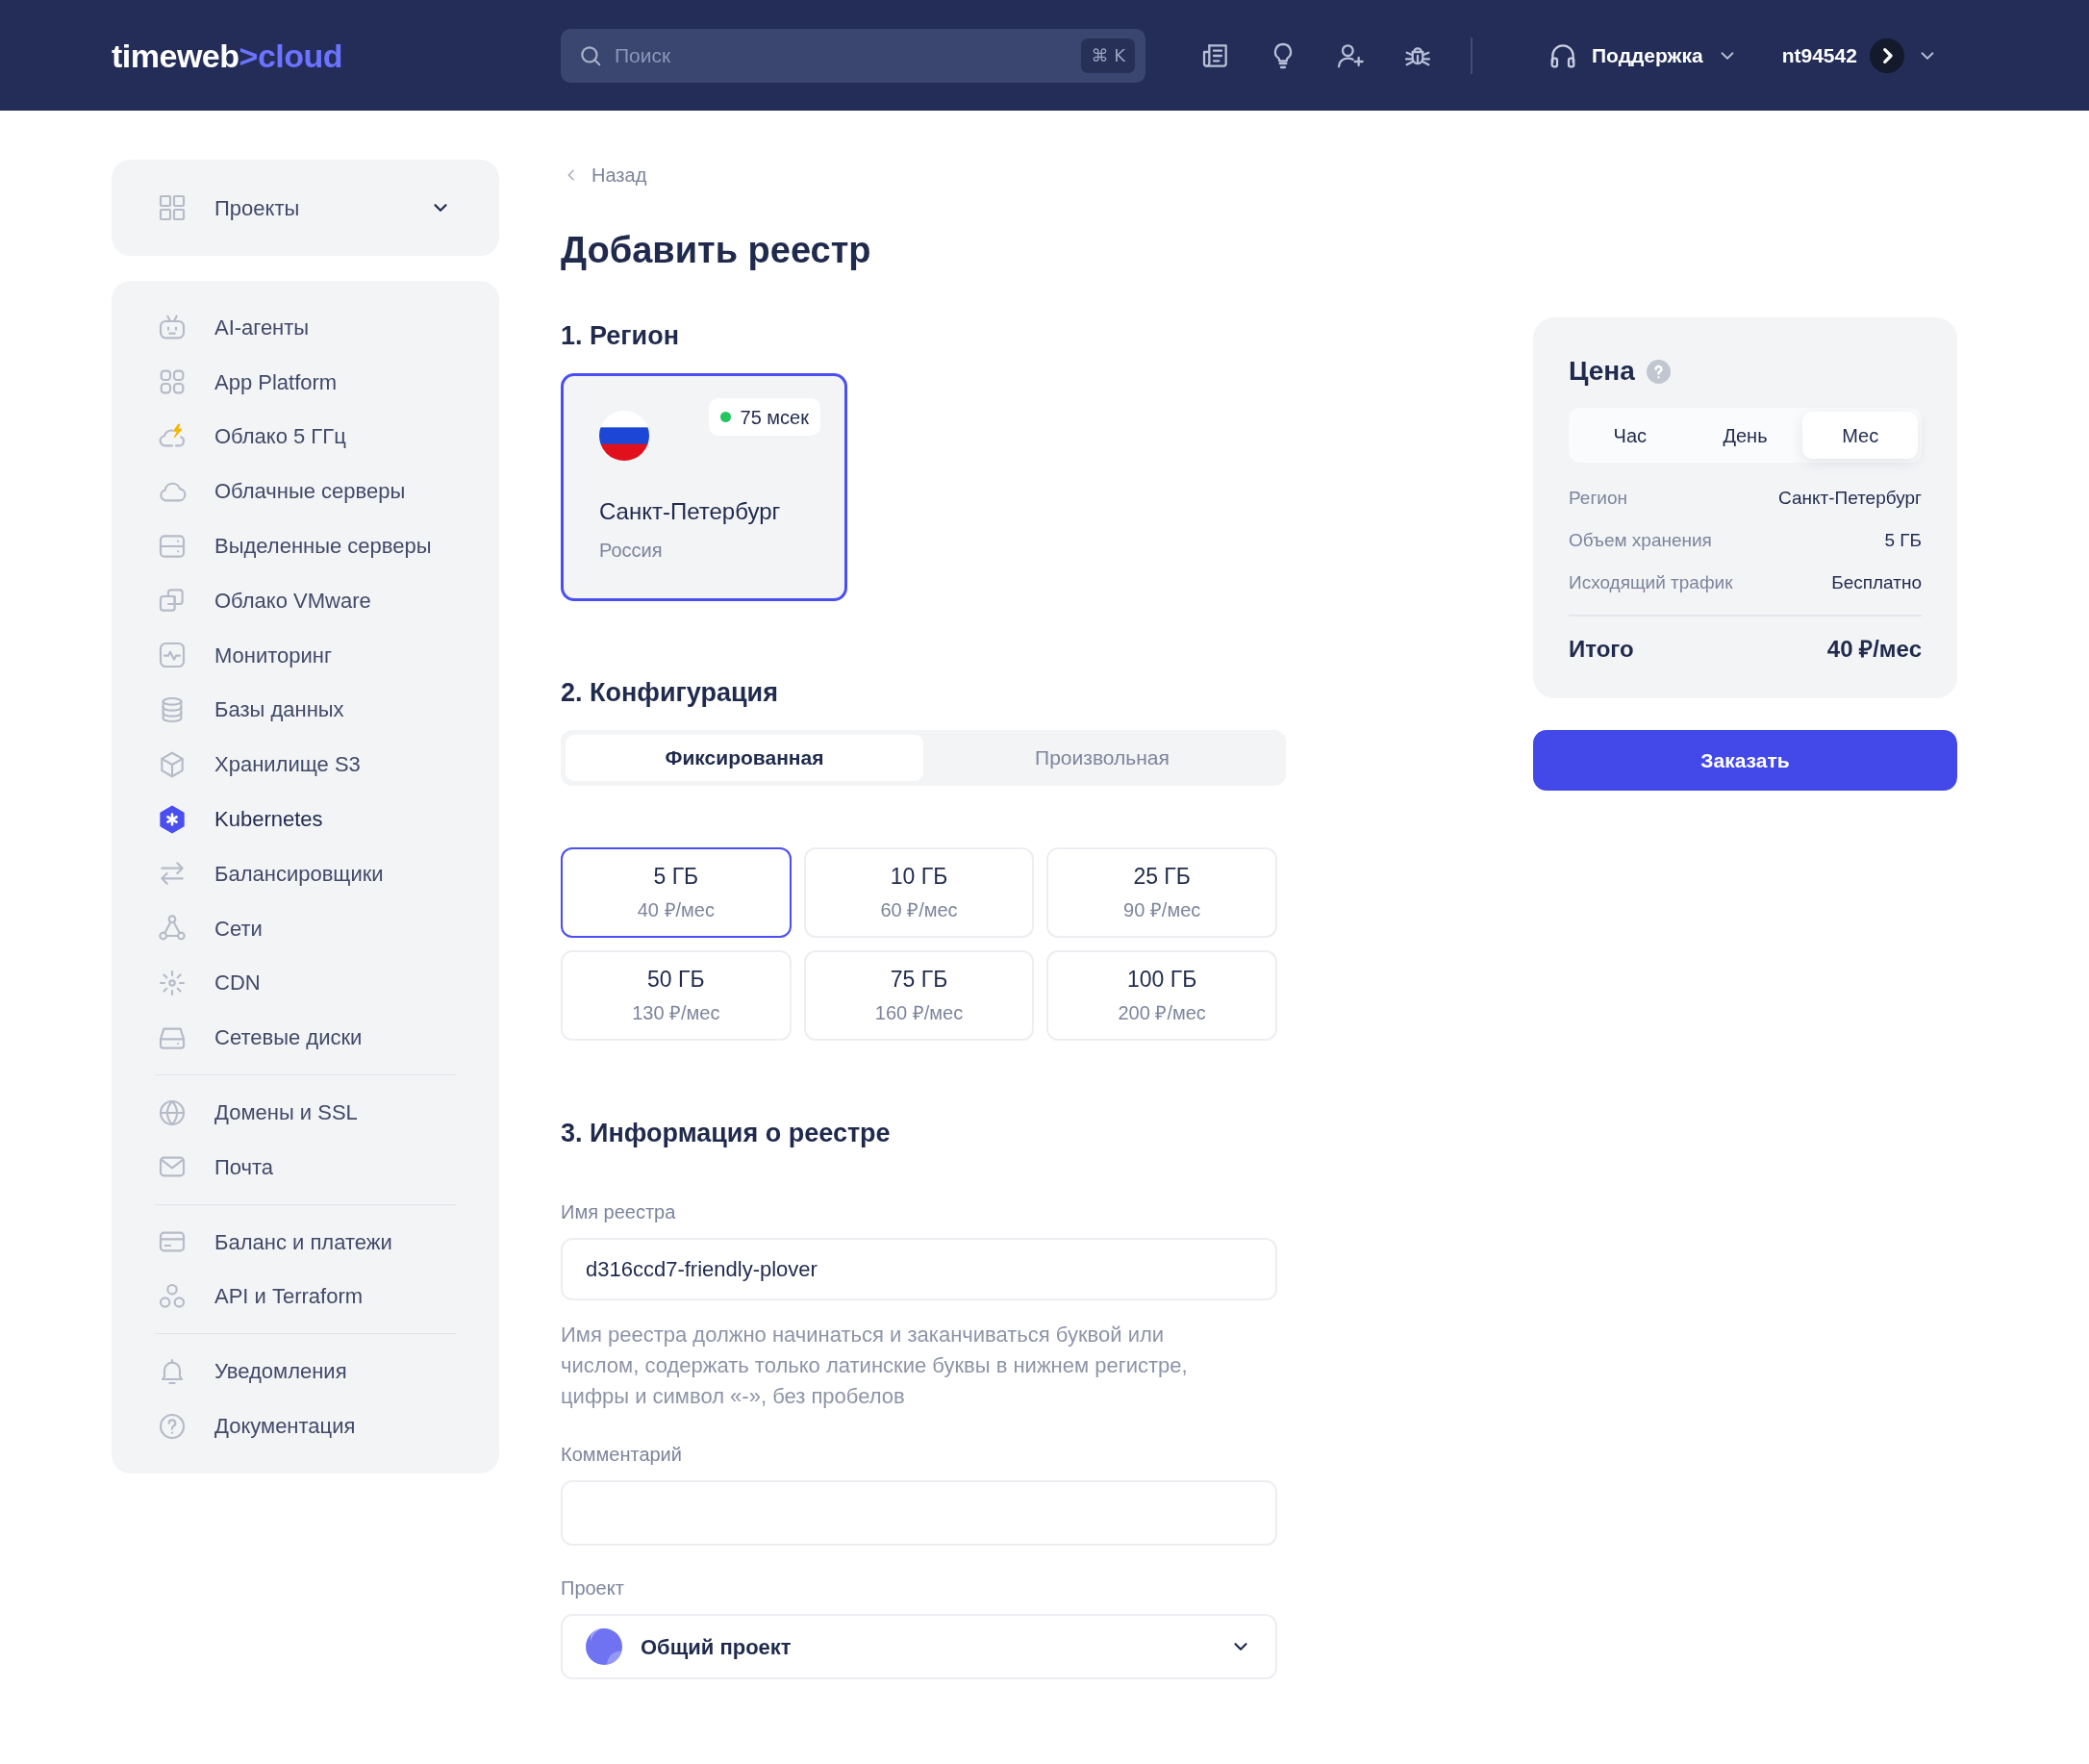 Image resolution: width=2089 pixels, height=1764 pixels. Describe the element at coordinates (690, 511) in the screenshot. I see `city-name: Санкт-Петербург` at that location.